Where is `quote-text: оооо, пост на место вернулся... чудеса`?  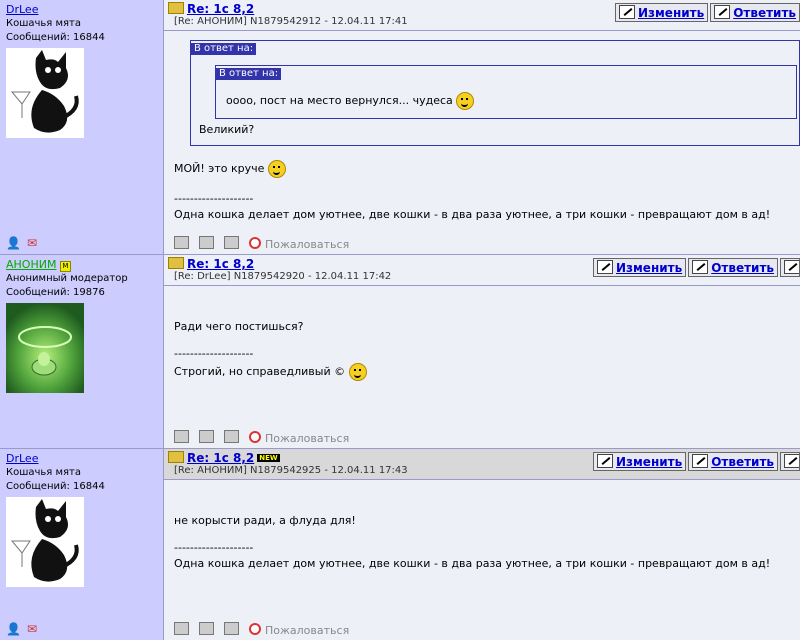 quote-text: оооо, пост на место вернулся... чудеса is located at coordinates (339, 100).